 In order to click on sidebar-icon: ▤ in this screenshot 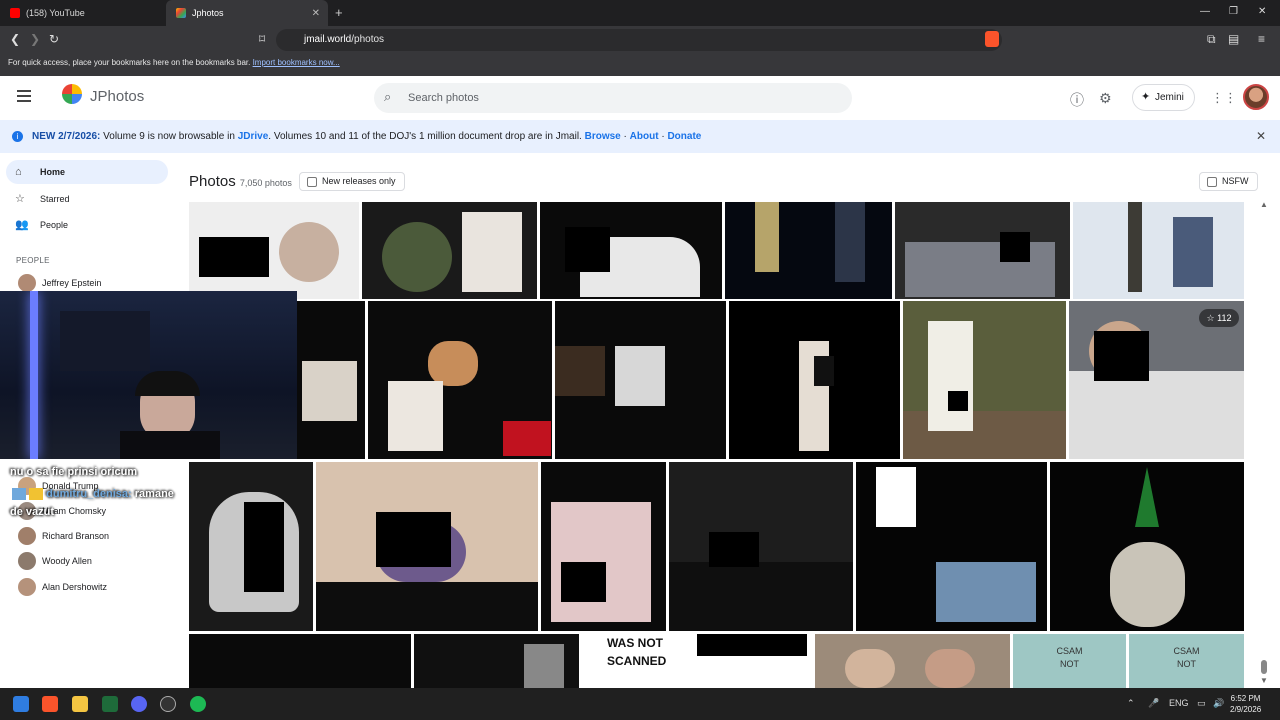, I will do `click(1233, 39)`.